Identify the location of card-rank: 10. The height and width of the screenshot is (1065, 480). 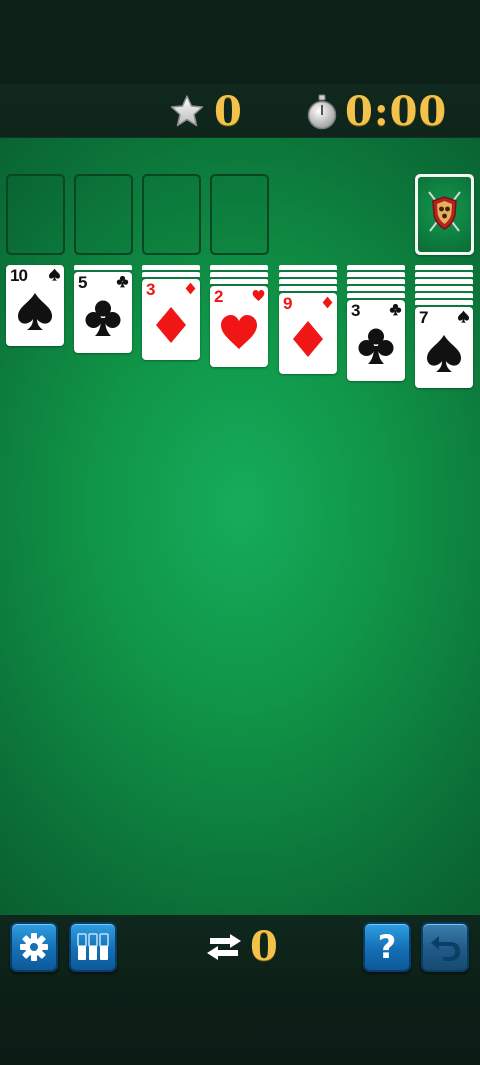
(19, 275).